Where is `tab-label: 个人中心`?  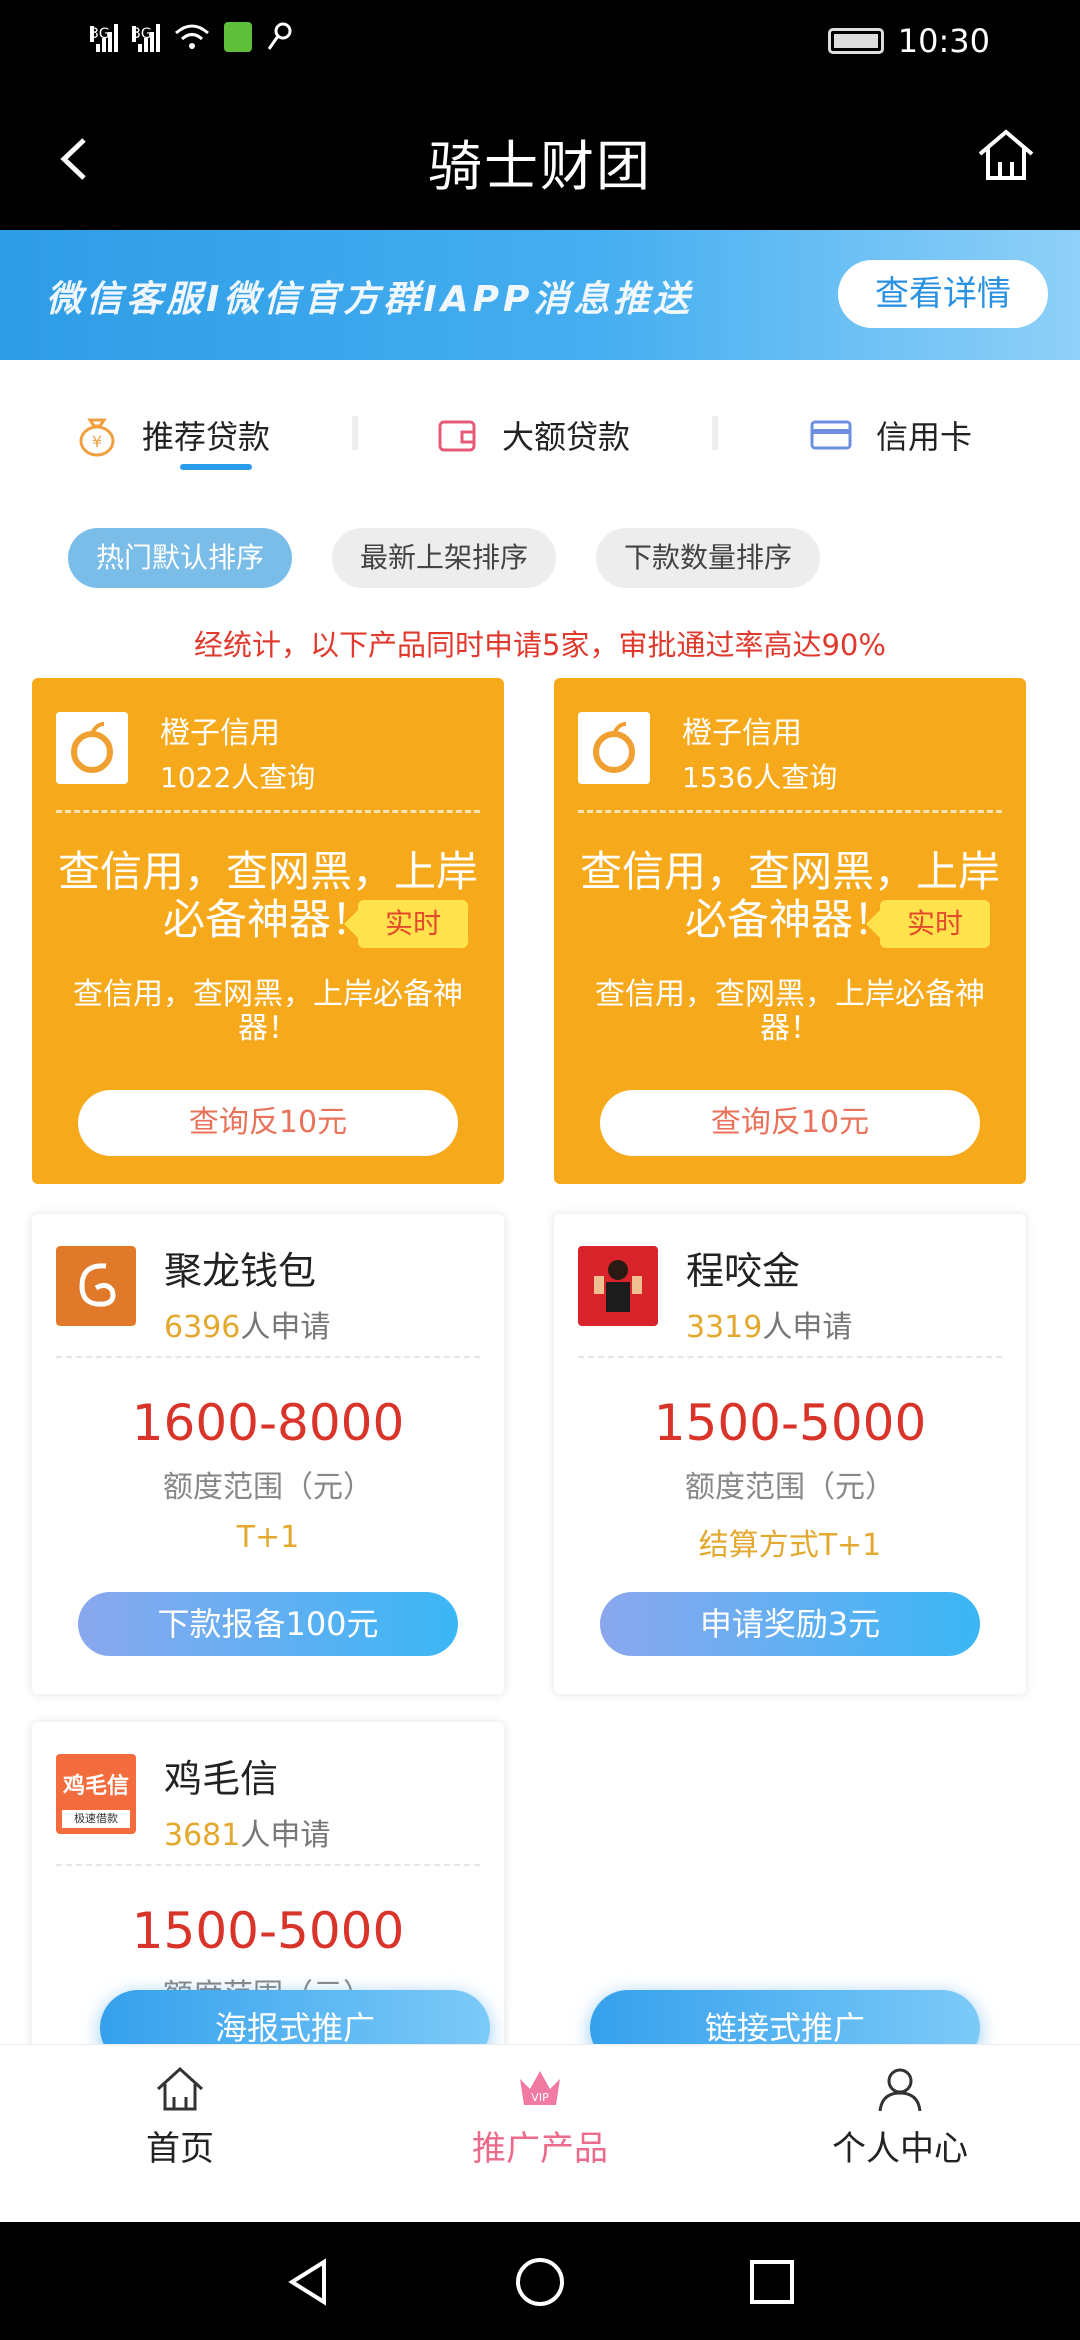
tab-label: 个人中心 is located at coordinates (900, 2149).